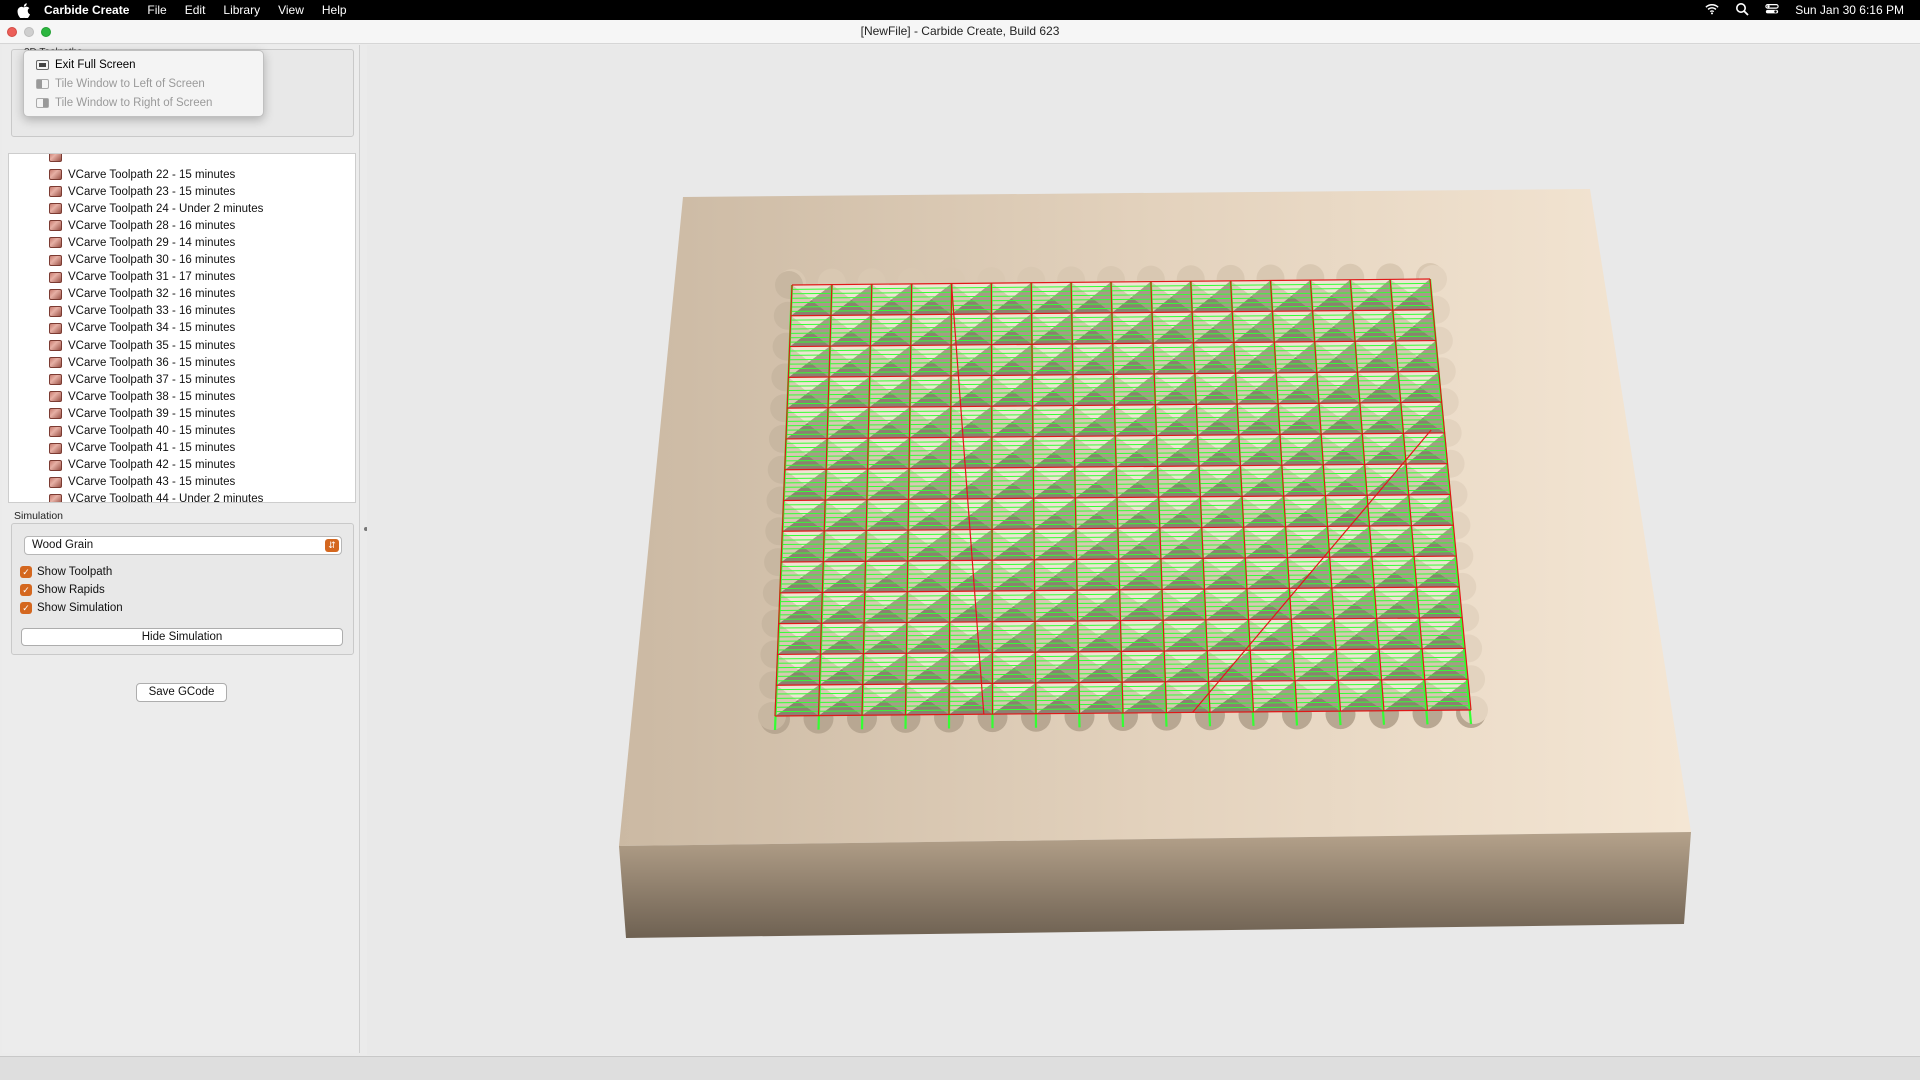 The width and height of the screenshot is (1920, 1080). I want to click on toolpath-item: VCarve Toolpath 37 - 15 minutes, so click(142, 379).